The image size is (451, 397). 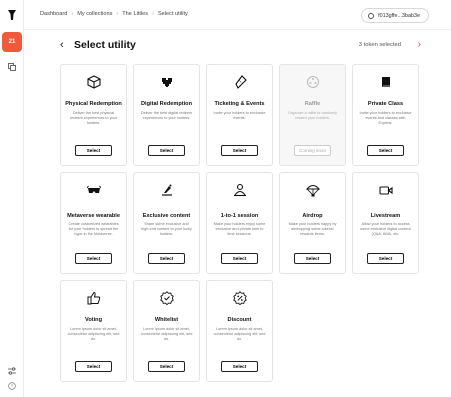 What do you see at coordinates (93, 189) in the screenshot?
I see `vr-glasses-icon` at bounding box center [93, 189].